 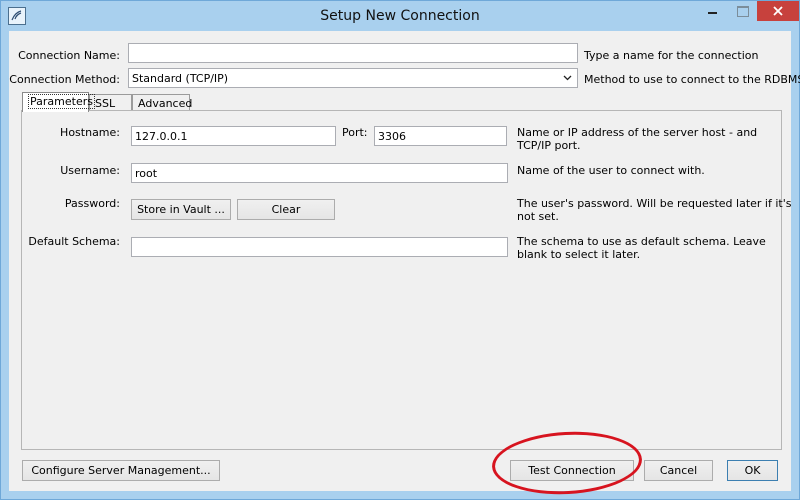 What do you see at coordinates (74, 241) in the screenshot?
I see `default-schema-label: Default Schema:` at bounding box center [74, 241].